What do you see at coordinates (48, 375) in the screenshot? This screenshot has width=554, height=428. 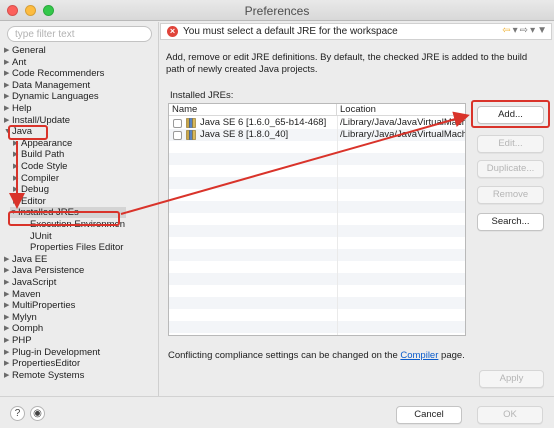 I see `tree-item-label: Remote Systems` at bounding box center [48, 375].